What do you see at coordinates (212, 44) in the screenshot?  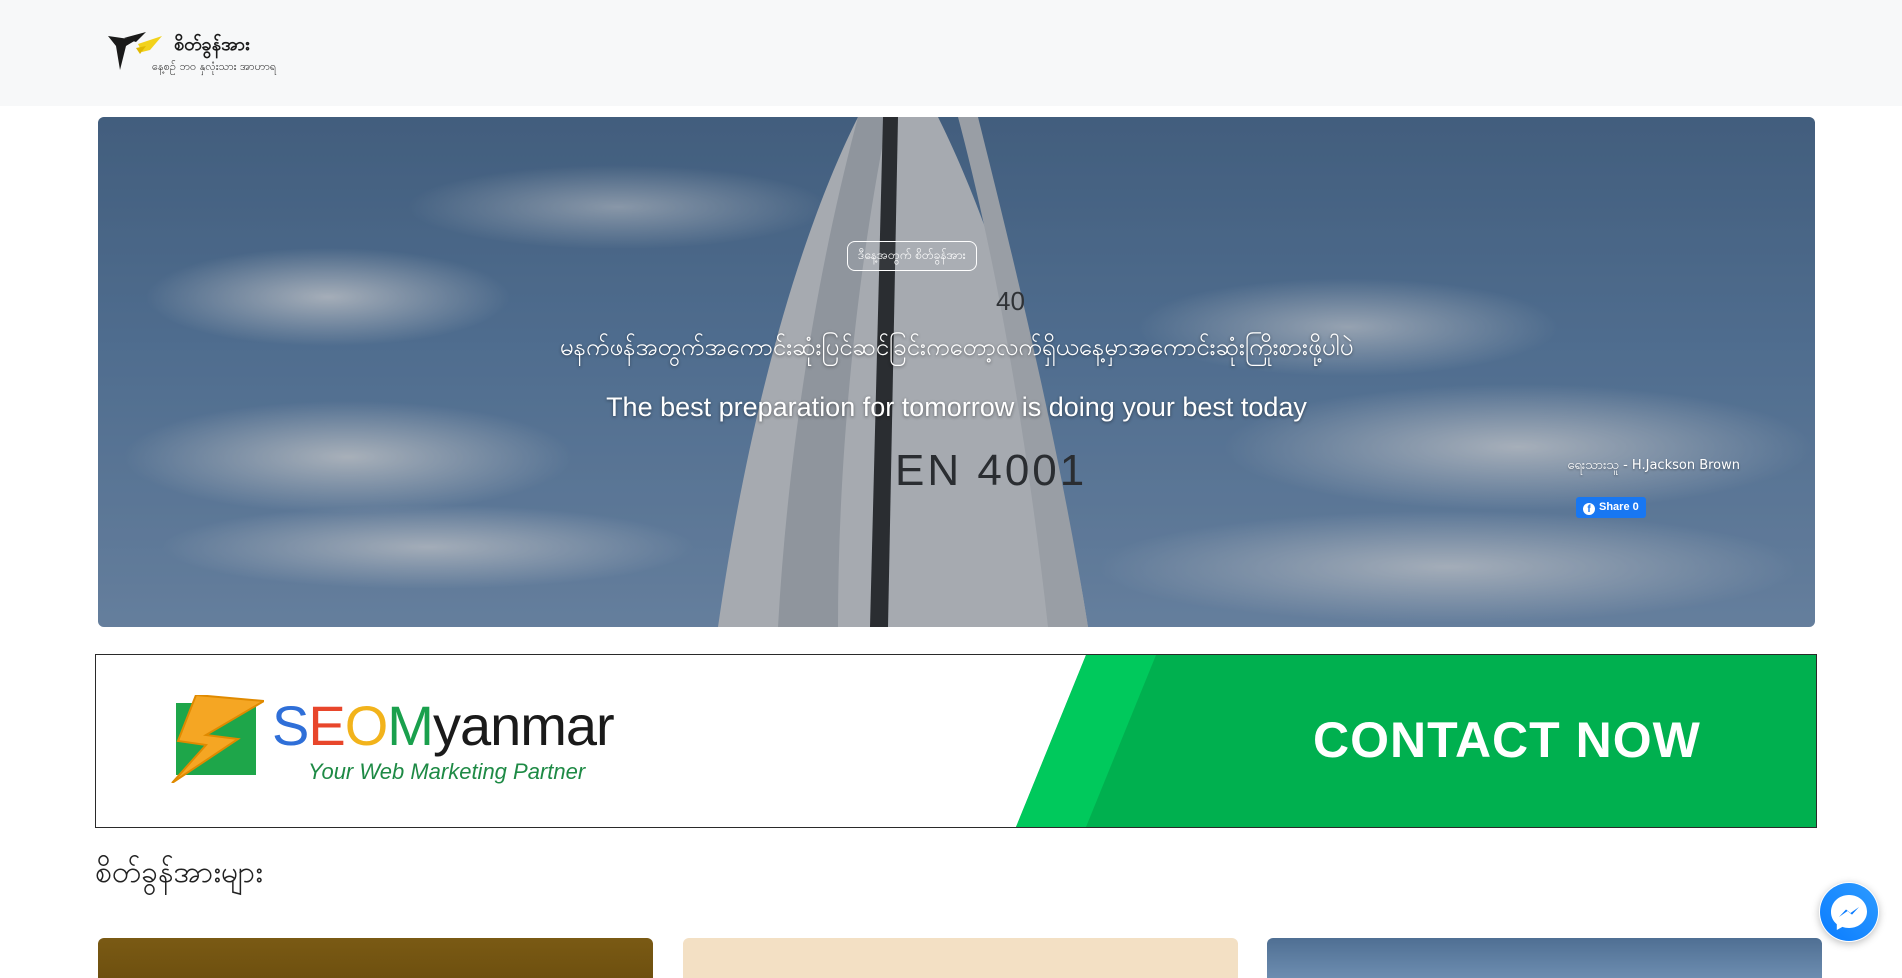 I see `logo-title: စိတ်ခွန်အား` at bounding box center [212, 44].